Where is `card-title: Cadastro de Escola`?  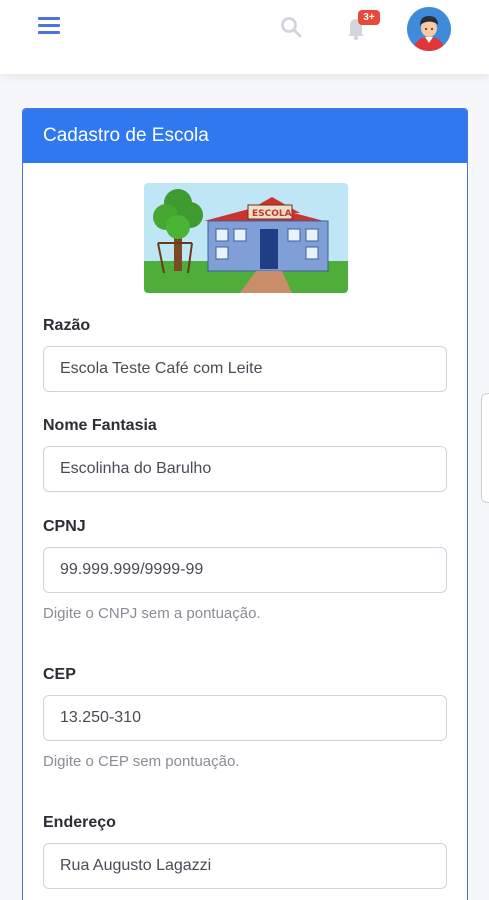
card-title: Cadastro de Escola is located at coordinates (245, 136).